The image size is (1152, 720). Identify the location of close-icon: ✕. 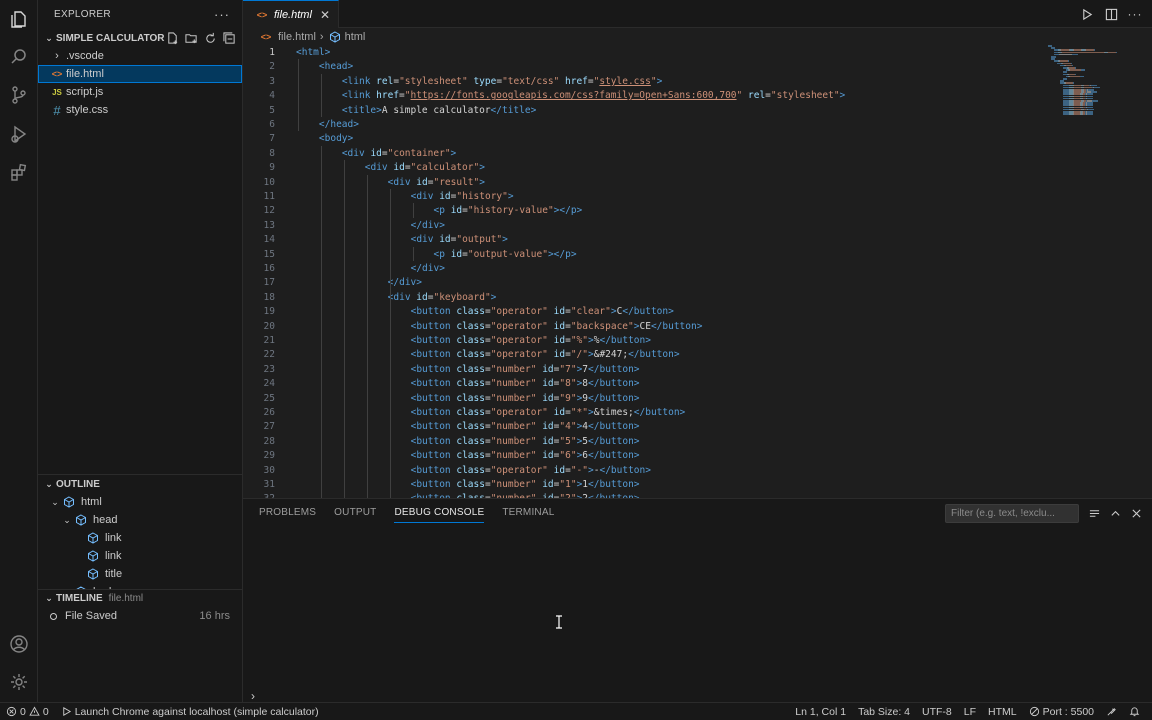
(325, 15).